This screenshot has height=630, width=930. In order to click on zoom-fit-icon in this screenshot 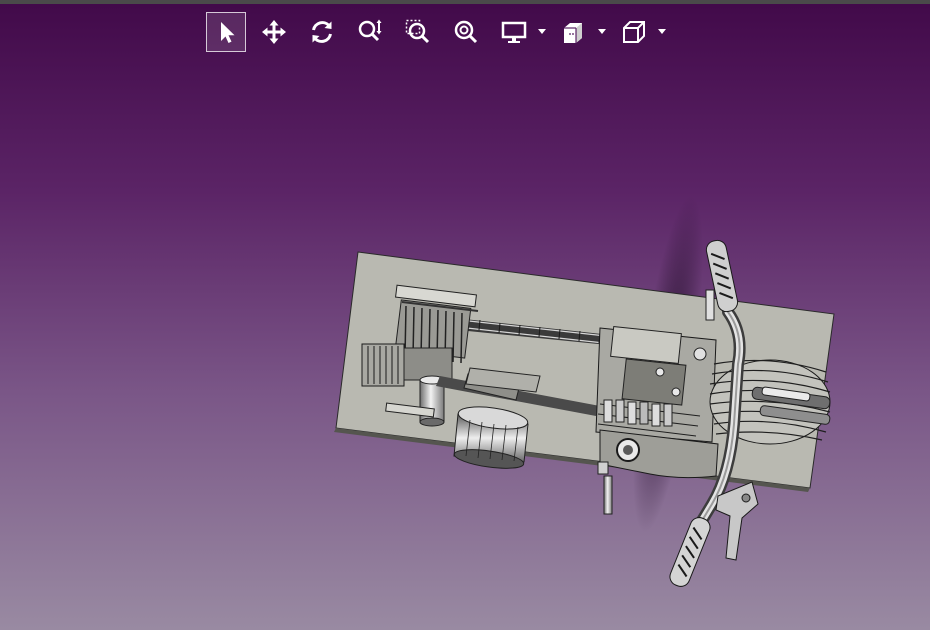, I will do `click(466, 32)`.